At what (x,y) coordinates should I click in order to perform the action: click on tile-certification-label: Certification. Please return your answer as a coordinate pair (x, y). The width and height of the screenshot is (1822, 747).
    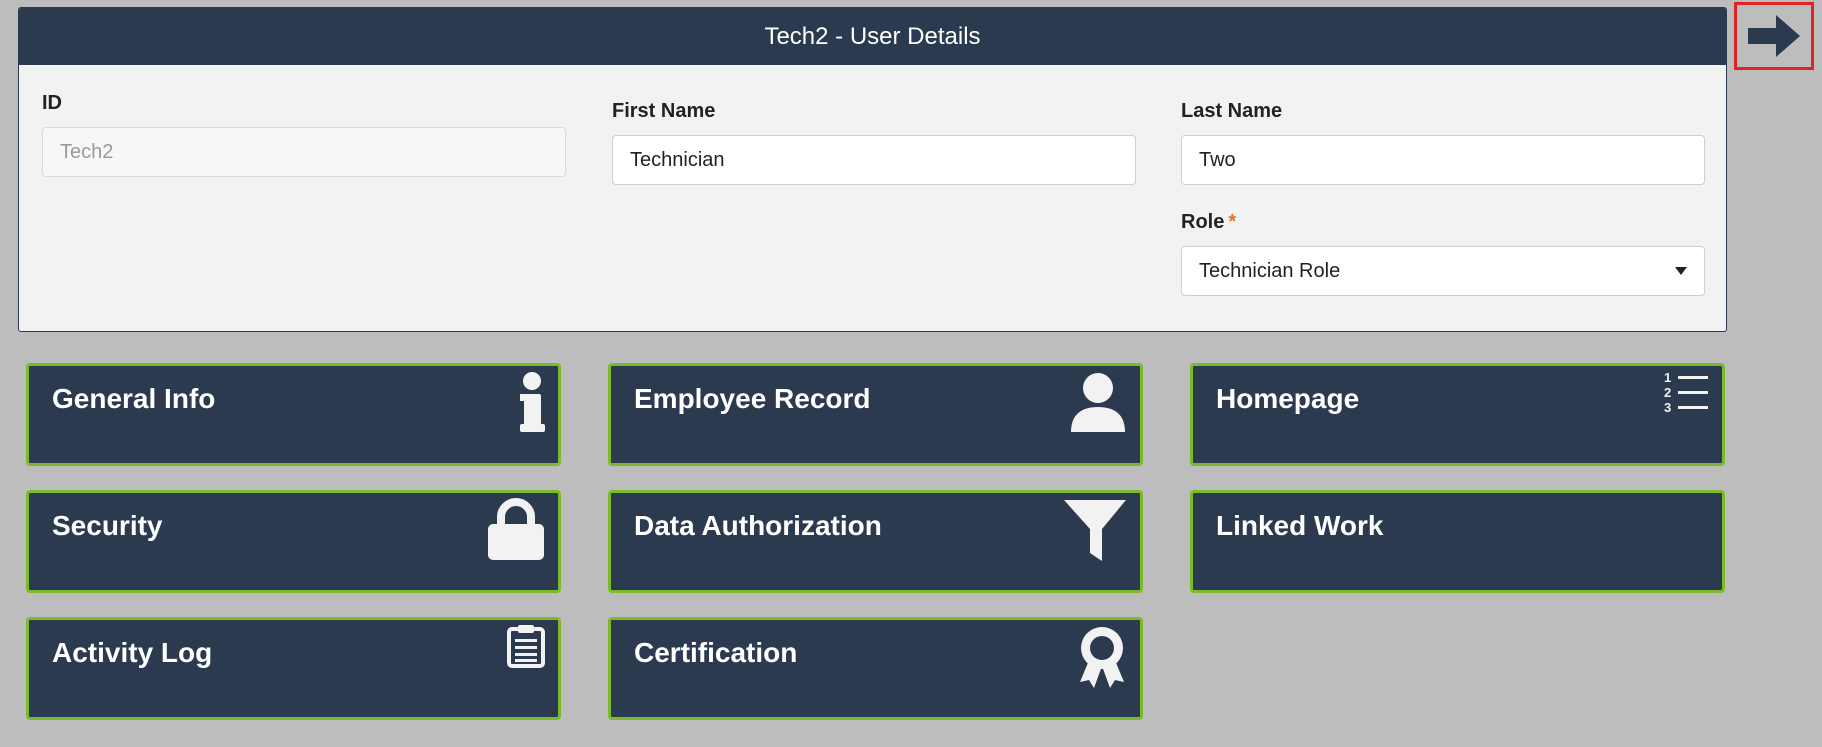
    Looking at the image, I should click on (716, 652).